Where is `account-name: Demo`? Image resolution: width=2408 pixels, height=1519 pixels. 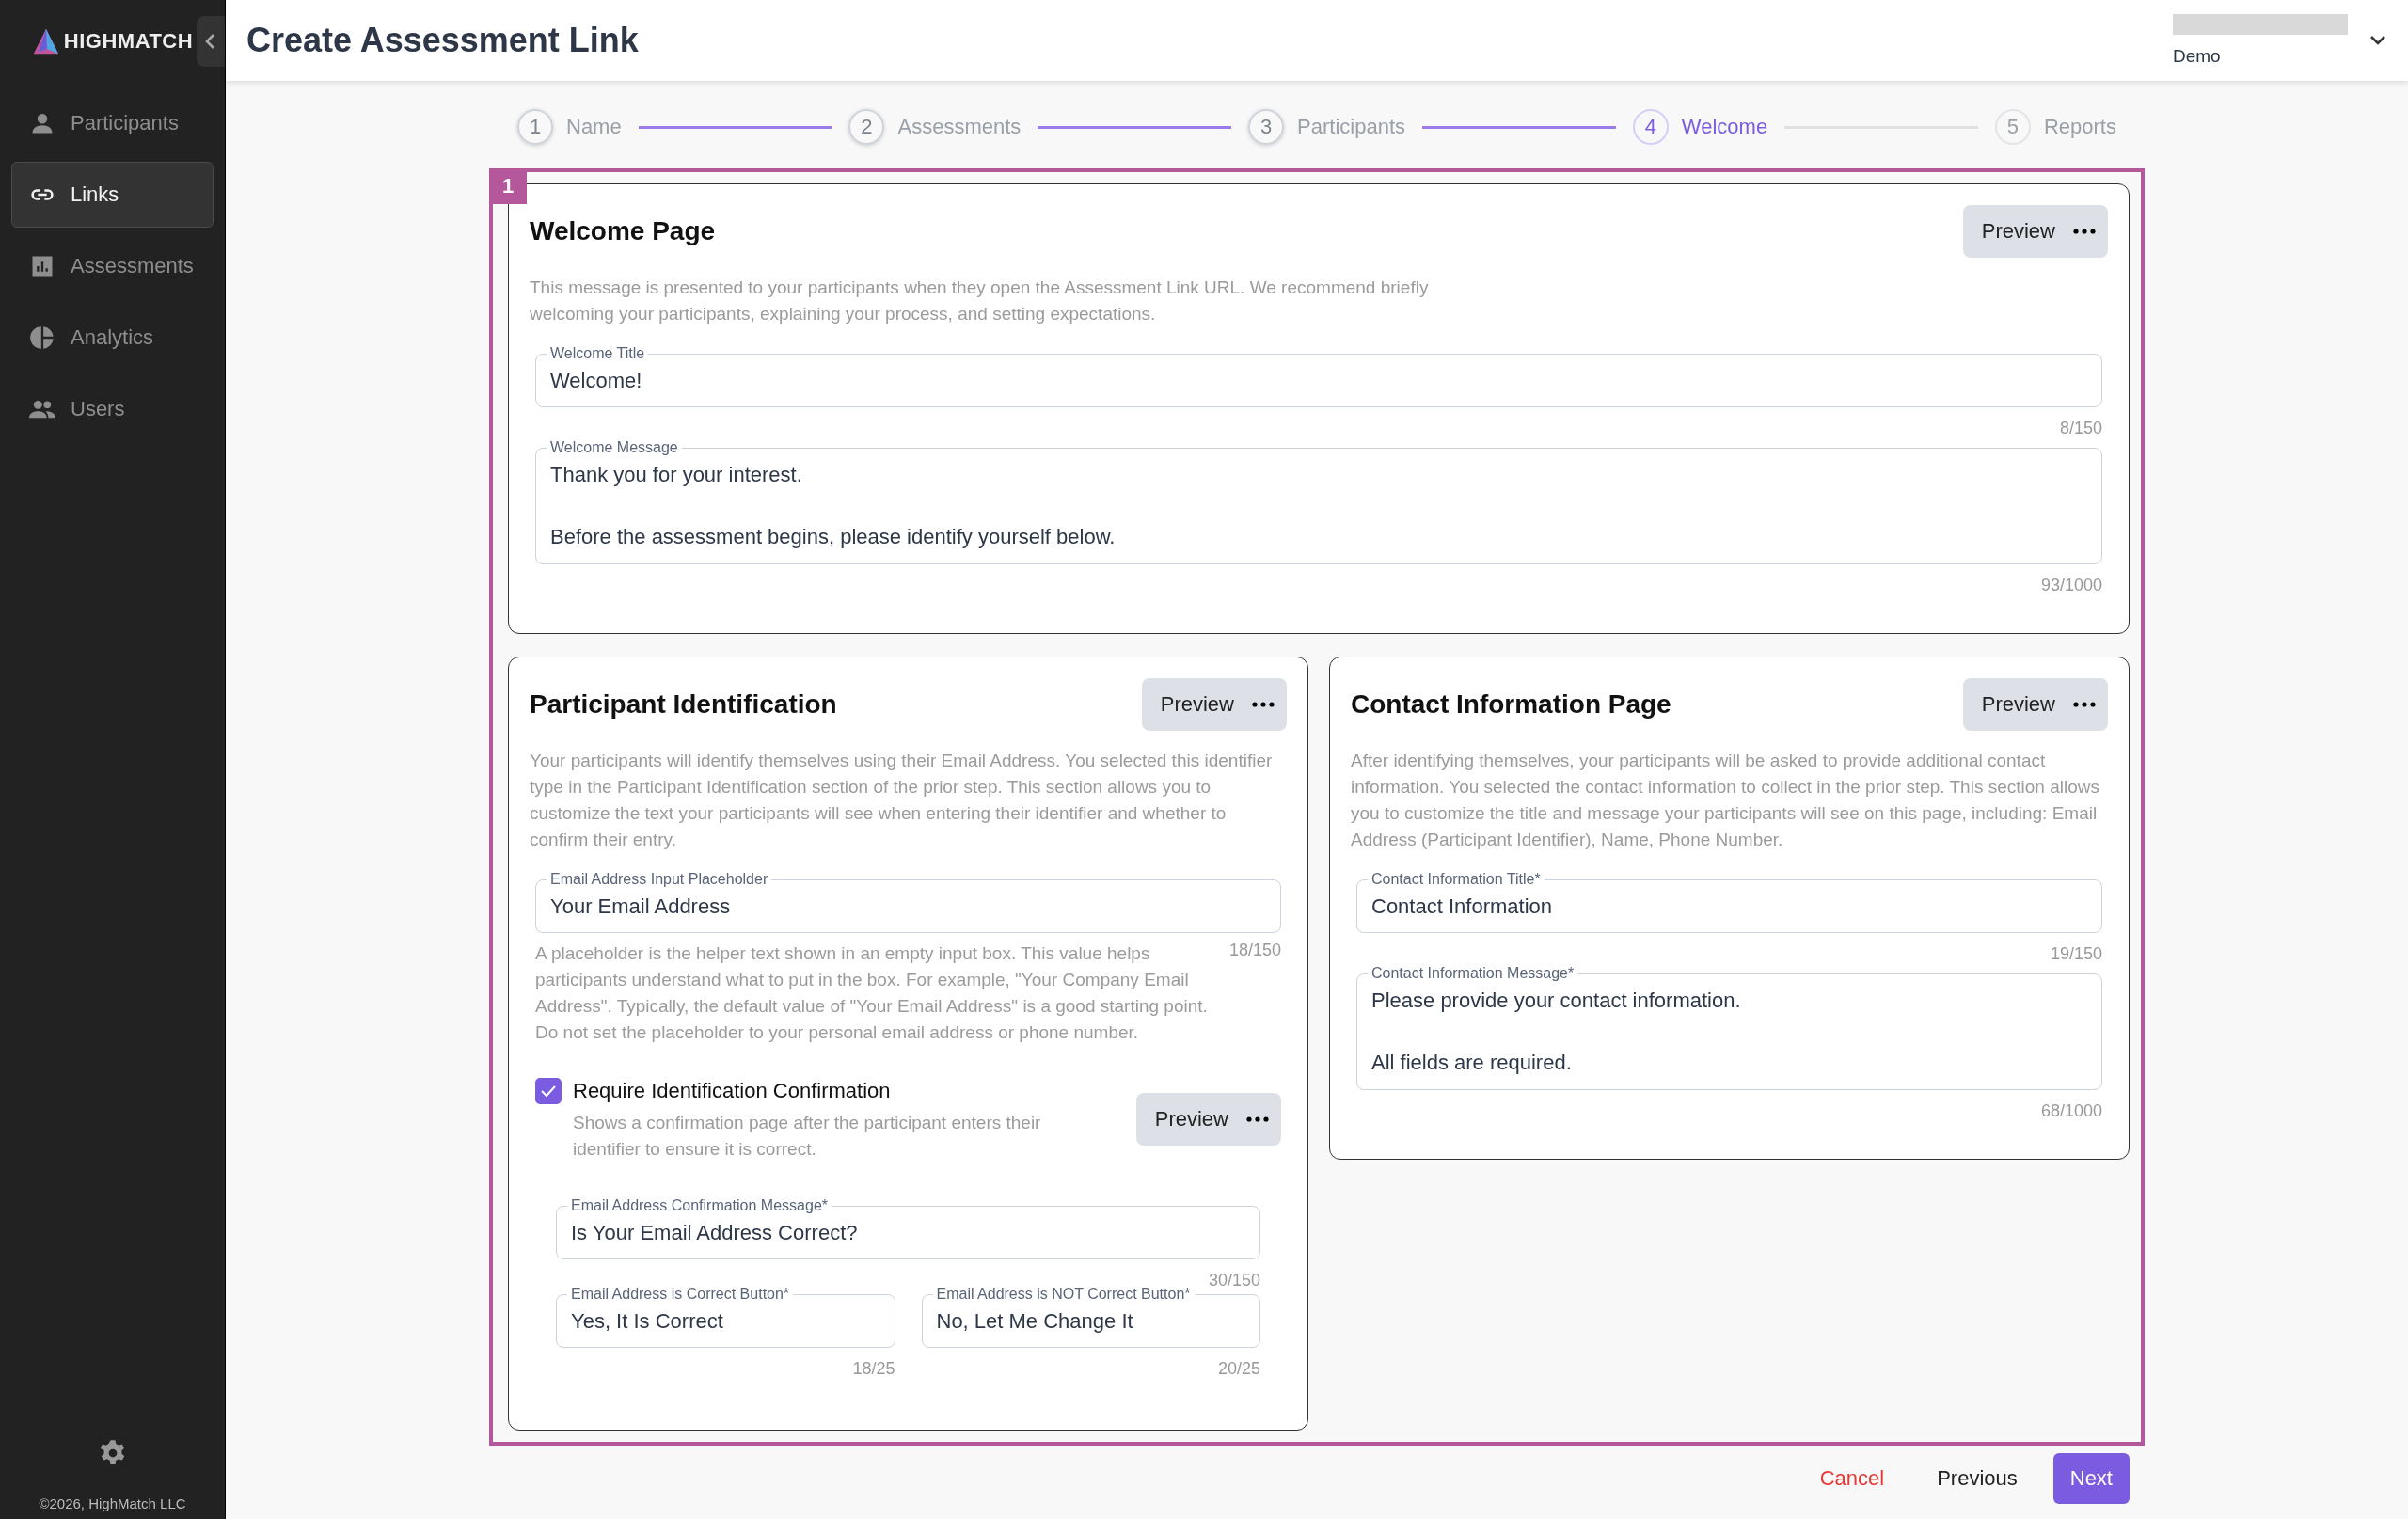
account-name: Demo is located at coordinates (2197, 56).